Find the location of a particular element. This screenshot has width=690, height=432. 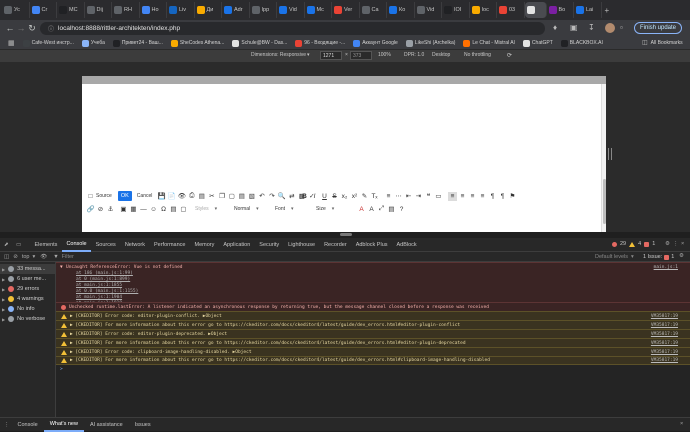

levels-select: Default levels ▾ is located at coordinates (614, 257).